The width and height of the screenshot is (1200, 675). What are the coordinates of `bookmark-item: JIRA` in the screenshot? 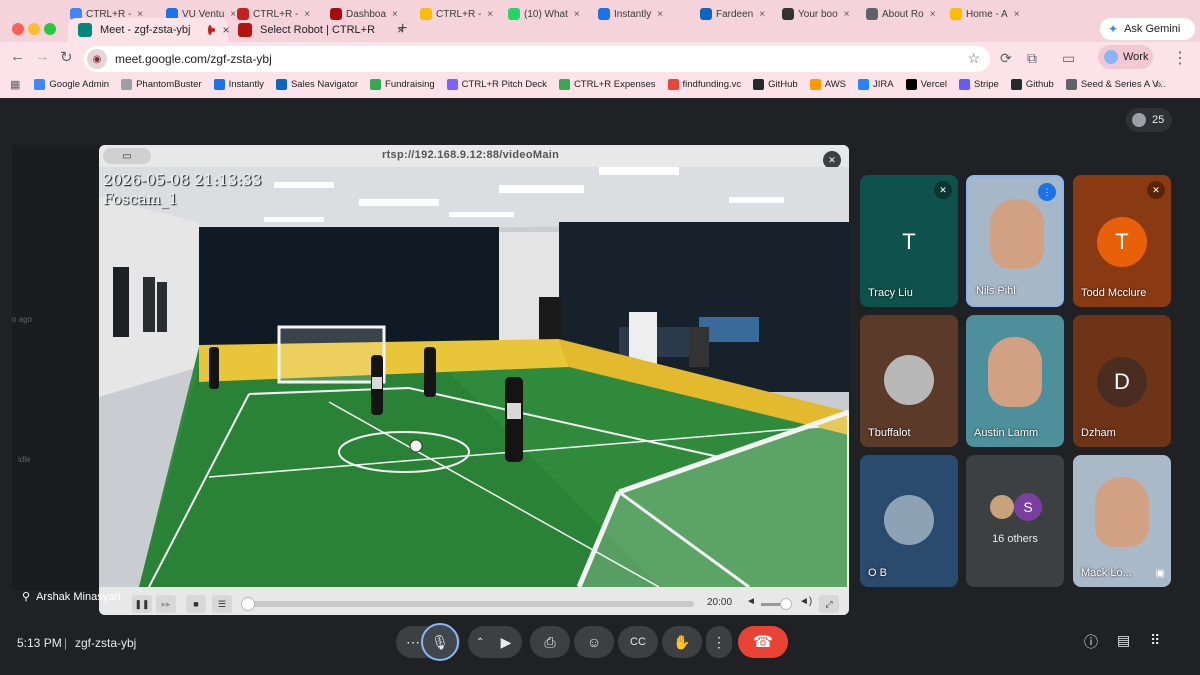 It's located at (876, 84).